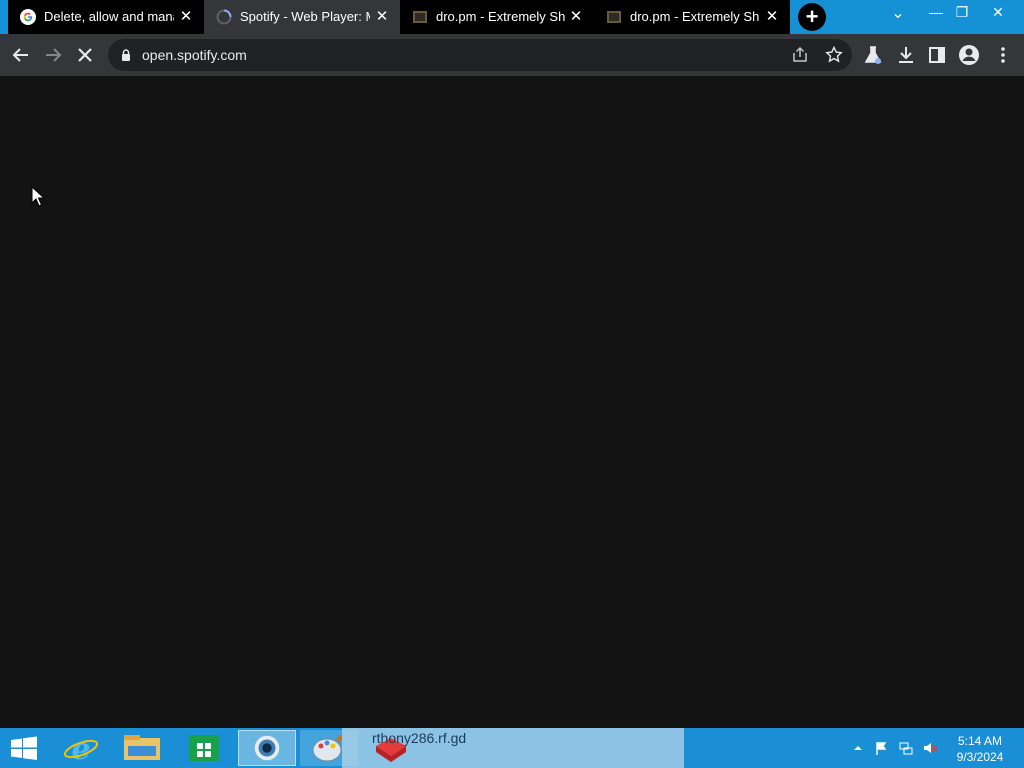 The image size is (1024, 768). Describe the element at coordinates (937, 55) in the screenshot. I see `side-panel-icon` at that location.